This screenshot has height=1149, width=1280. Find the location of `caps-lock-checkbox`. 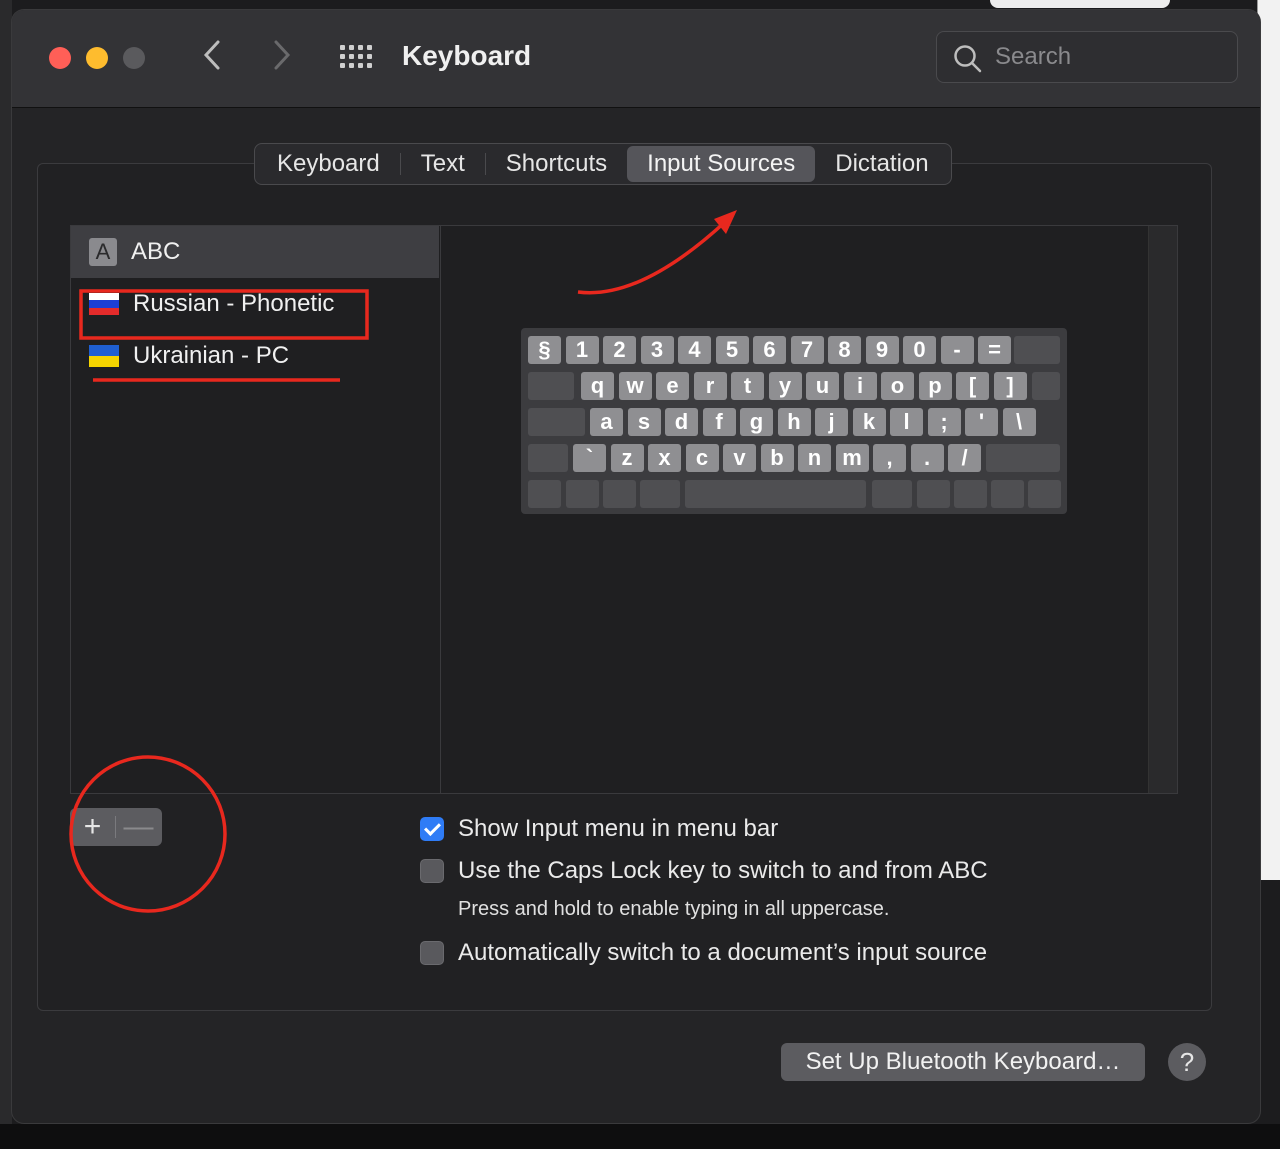

caps-lock-checkbox is located at coordinates (432, 871).